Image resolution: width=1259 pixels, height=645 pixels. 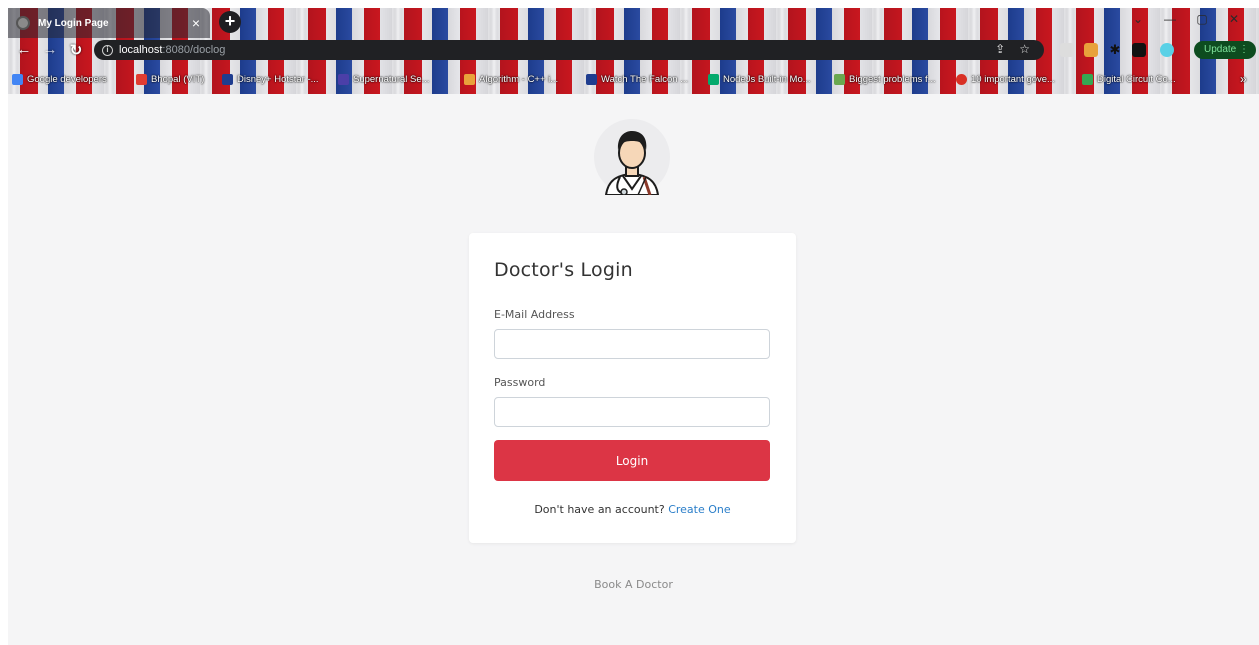 I want to click on reload-icon: ↻, so click(x=76, y=50).